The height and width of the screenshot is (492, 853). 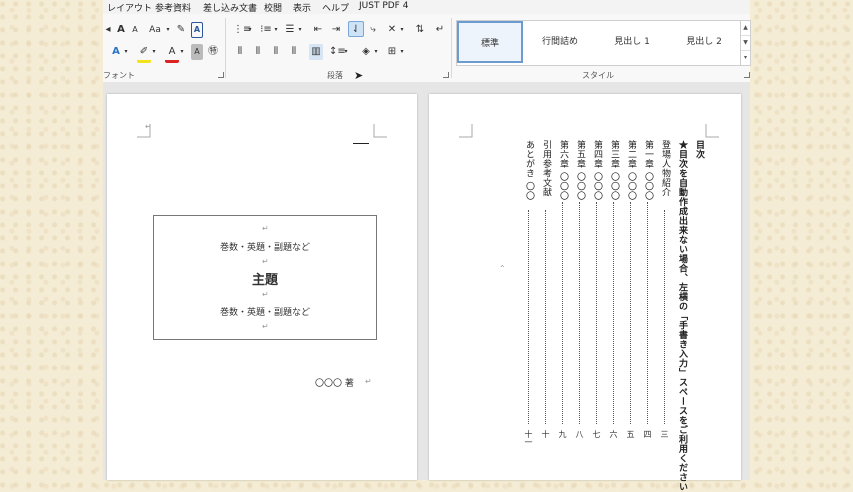 I want to click on align-center-icon: ⦀, so click(x=258, y=52).